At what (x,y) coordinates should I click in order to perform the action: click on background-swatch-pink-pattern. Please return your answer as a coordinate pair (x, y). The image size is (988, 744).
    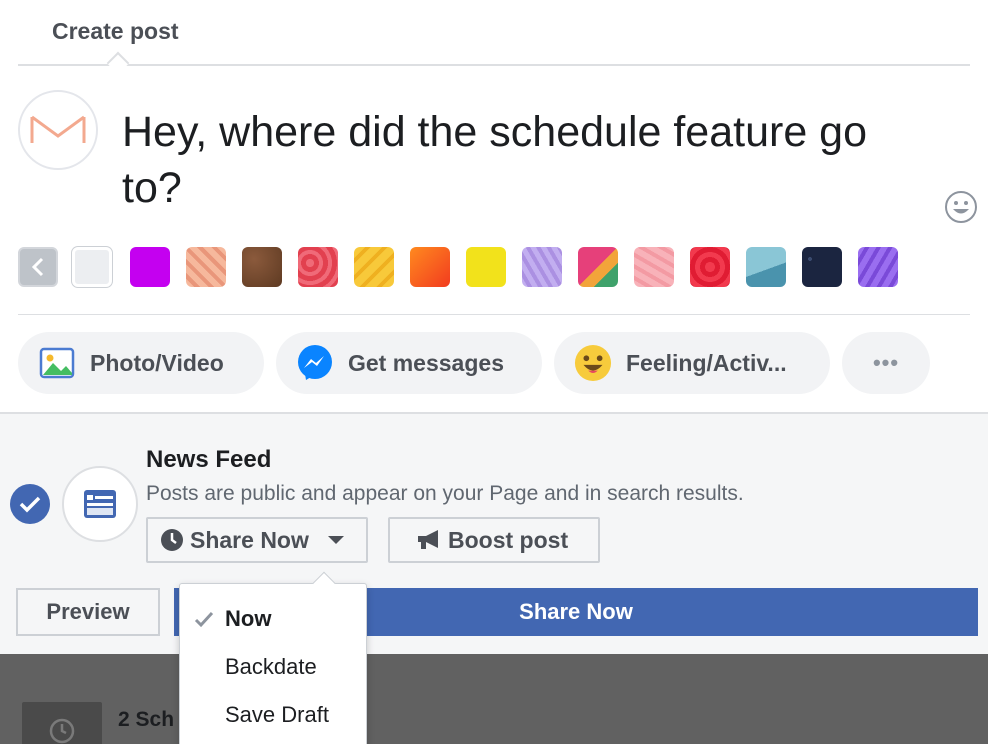
    Looking at the image, I should click on (654, 267).